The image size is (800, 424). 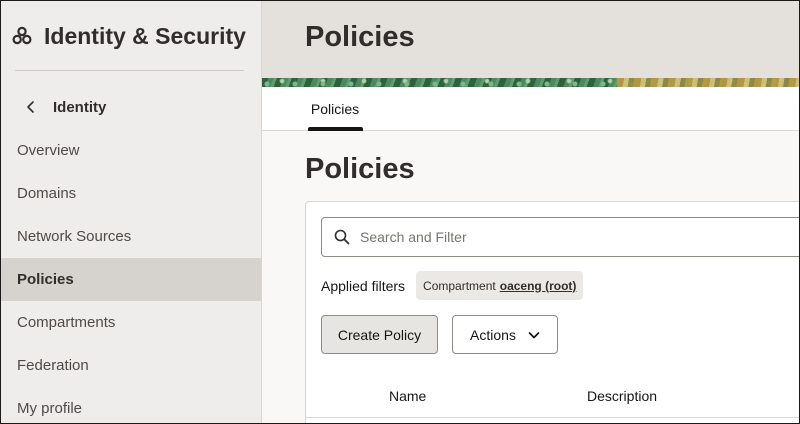 What do you see at coordinates (131, 193) in the screenshot?
I see `sidebar-item-domains: Domains` at bounding box center [131, 193].